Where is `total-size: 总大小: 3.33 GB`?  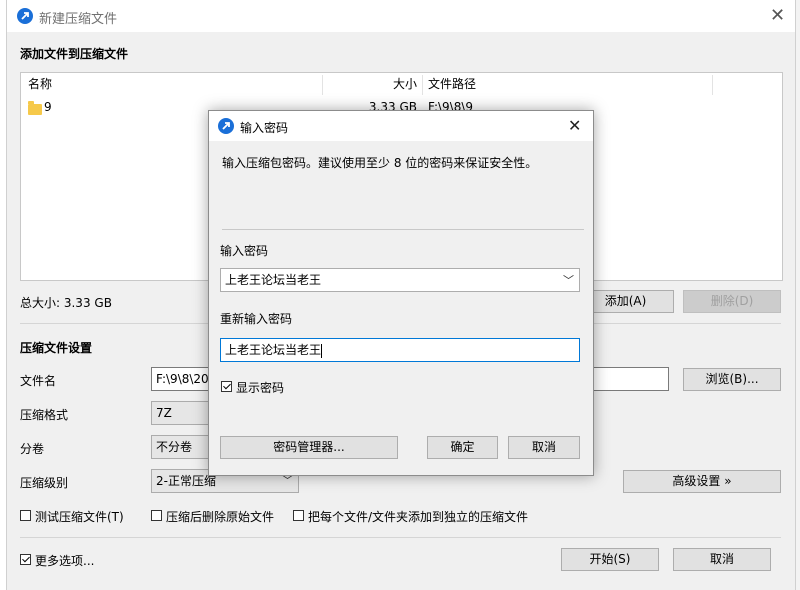
total-size: 总大小: 3.33 GB is located at coordinates (66, 303).